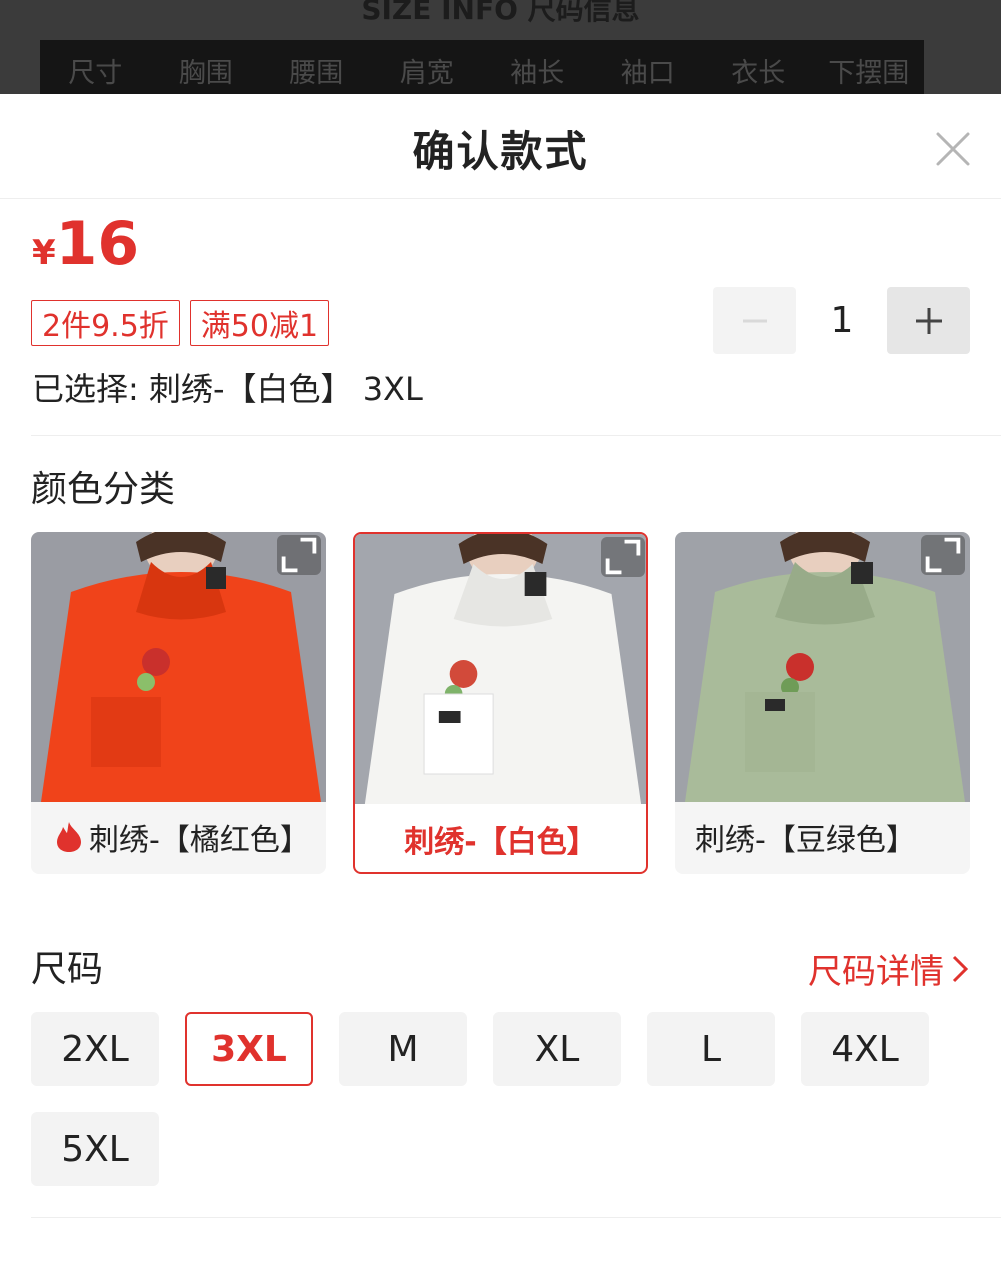 This screenshot has height=1280, width=1001. I want to click on bg-table-header: 袖长, so click(537, 73).